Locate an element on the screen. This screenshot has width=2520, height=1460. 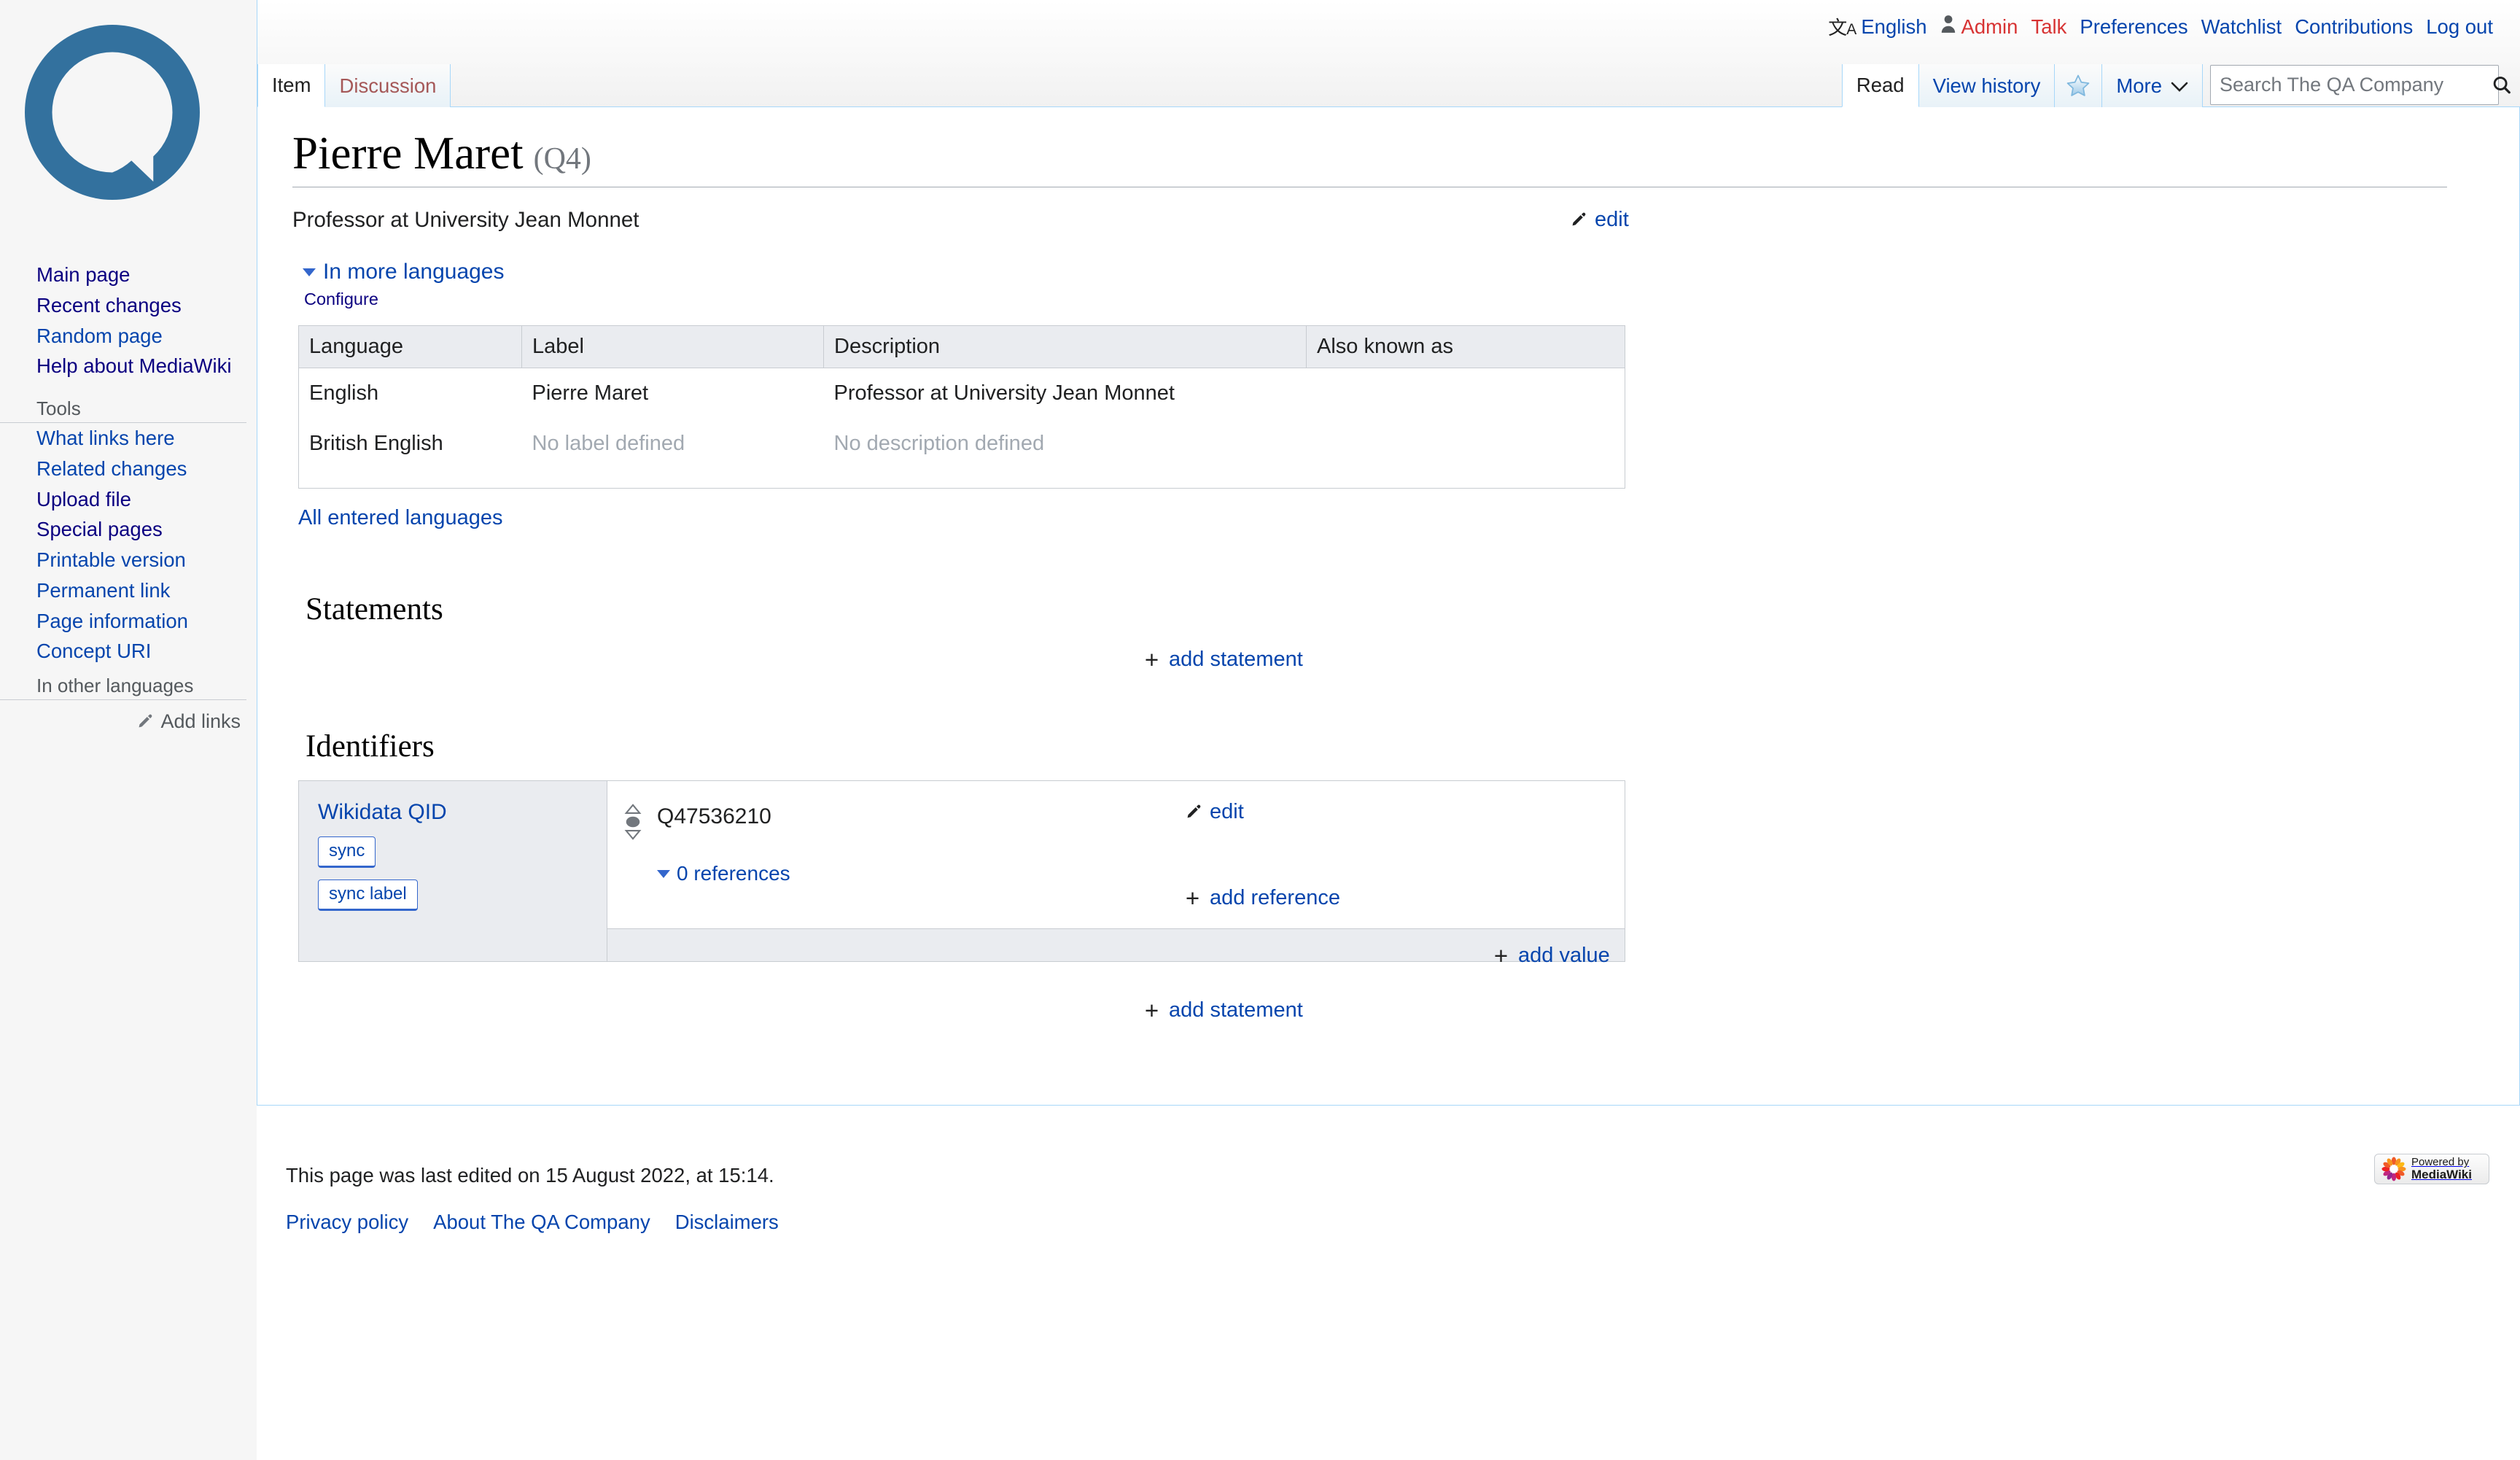
pt-userpage: Admin is located at coordinates (1979, 27).